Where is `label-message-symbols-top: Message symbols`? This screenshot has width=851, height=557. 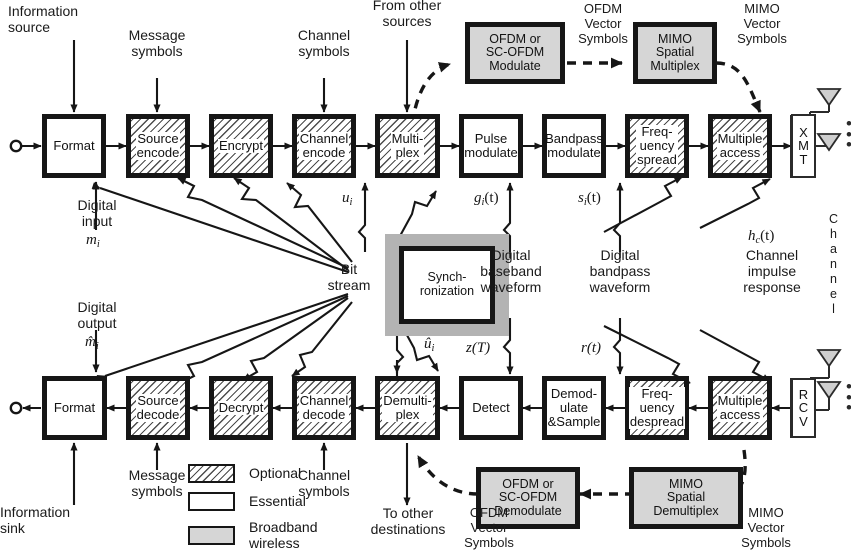 label-message-symbols-top: Message symbols is located at coordinates (157, 43).